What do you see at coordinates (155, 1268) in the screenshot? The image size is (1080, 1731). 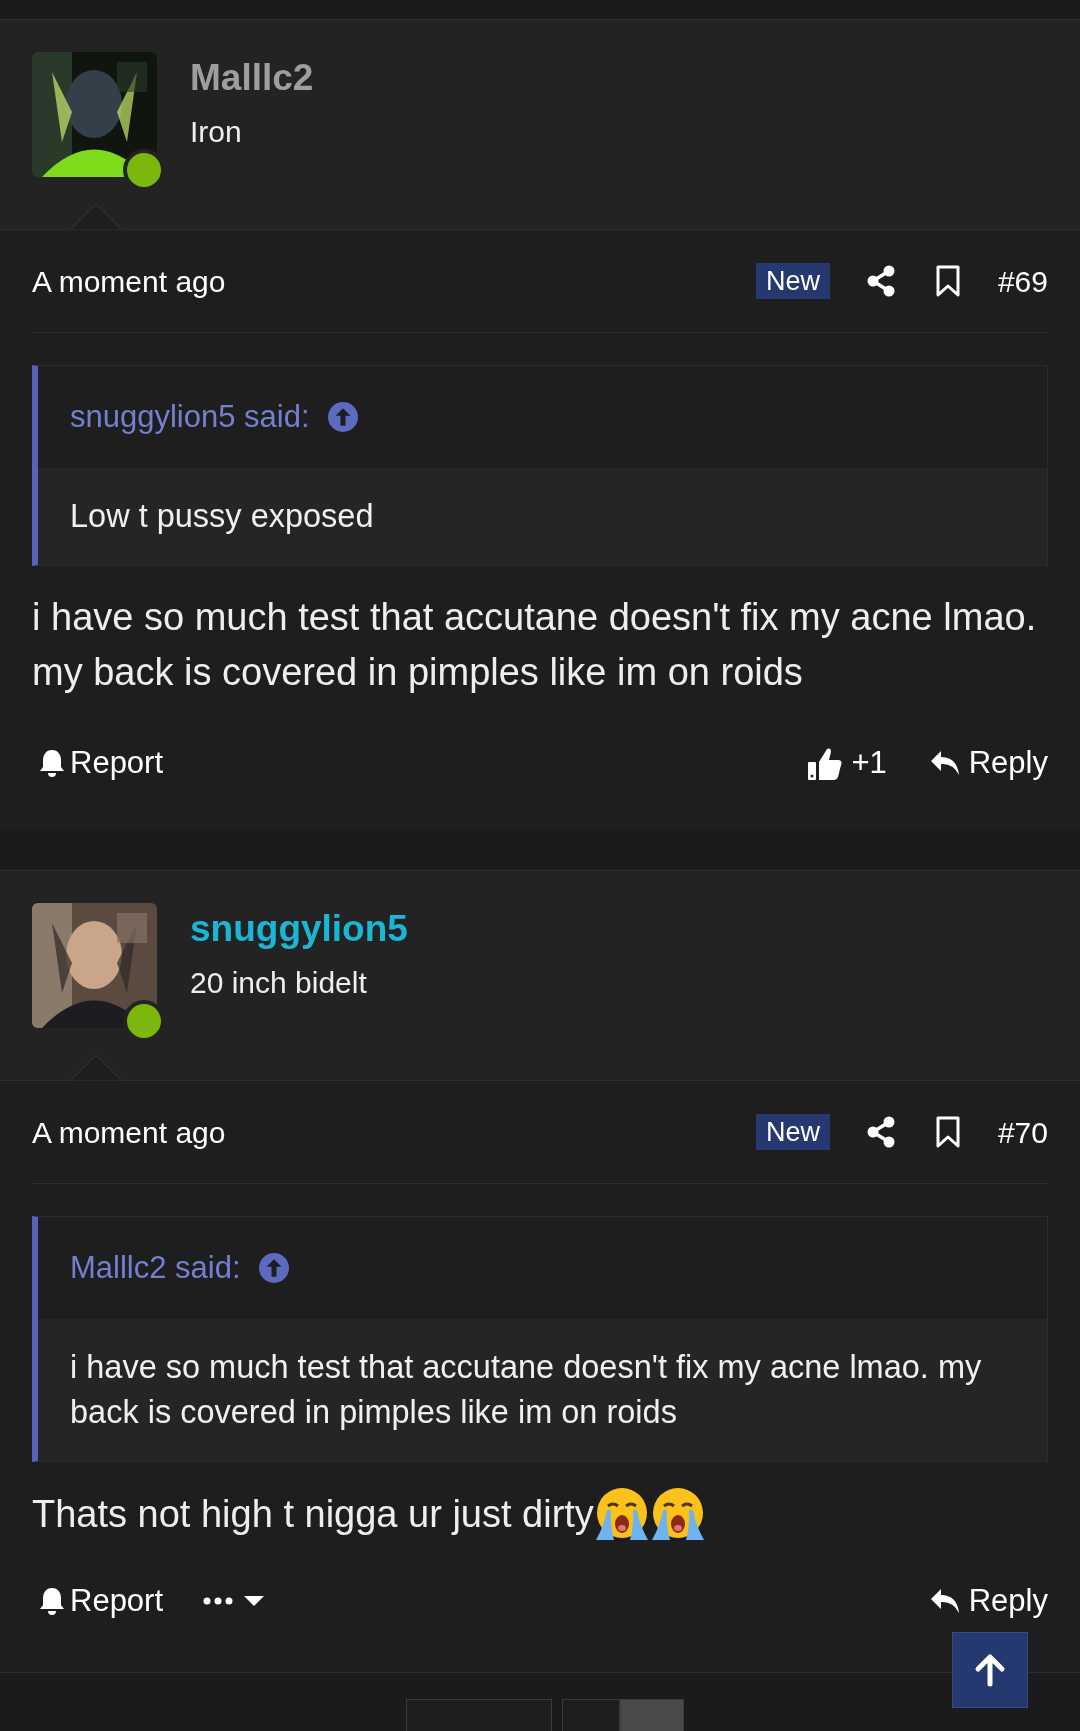 I see `quote-attribution-link: Malllc2 said:` at bounding box center [155, 1268].